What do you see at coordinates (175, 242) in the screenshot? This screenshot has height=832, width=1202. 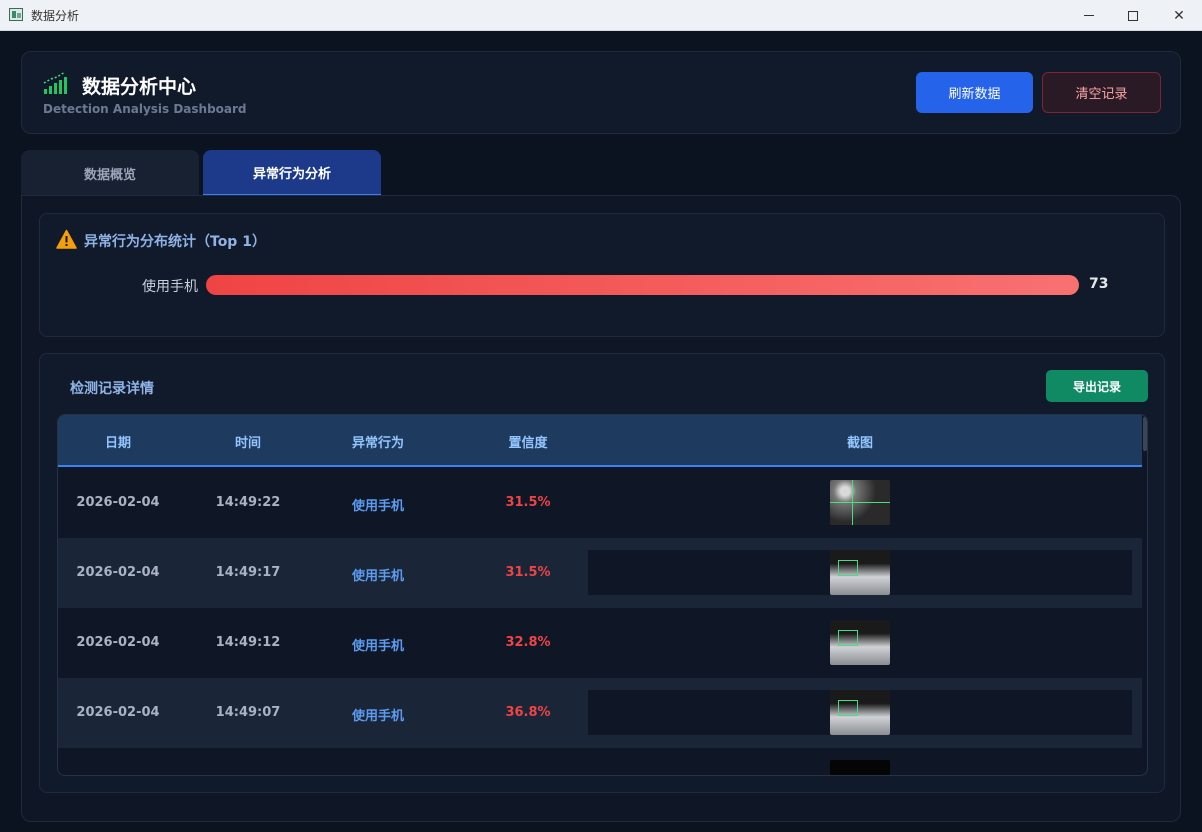 I see `stats-title: 异常行为分布统计（Top 1）` at bounding box center [175, 242].